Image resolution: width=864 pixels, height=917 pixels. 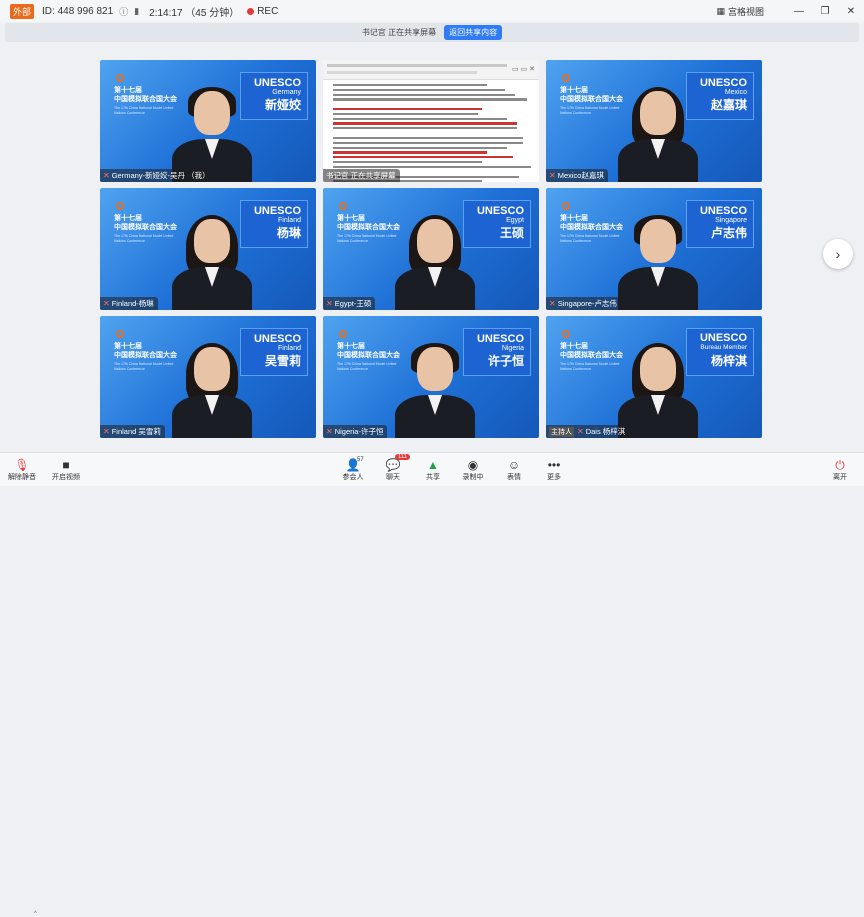 What do you see at coordinates (840, 465) in the screenshot?
I see `leave-icon: ⏻` at bounding box center [840, 465].